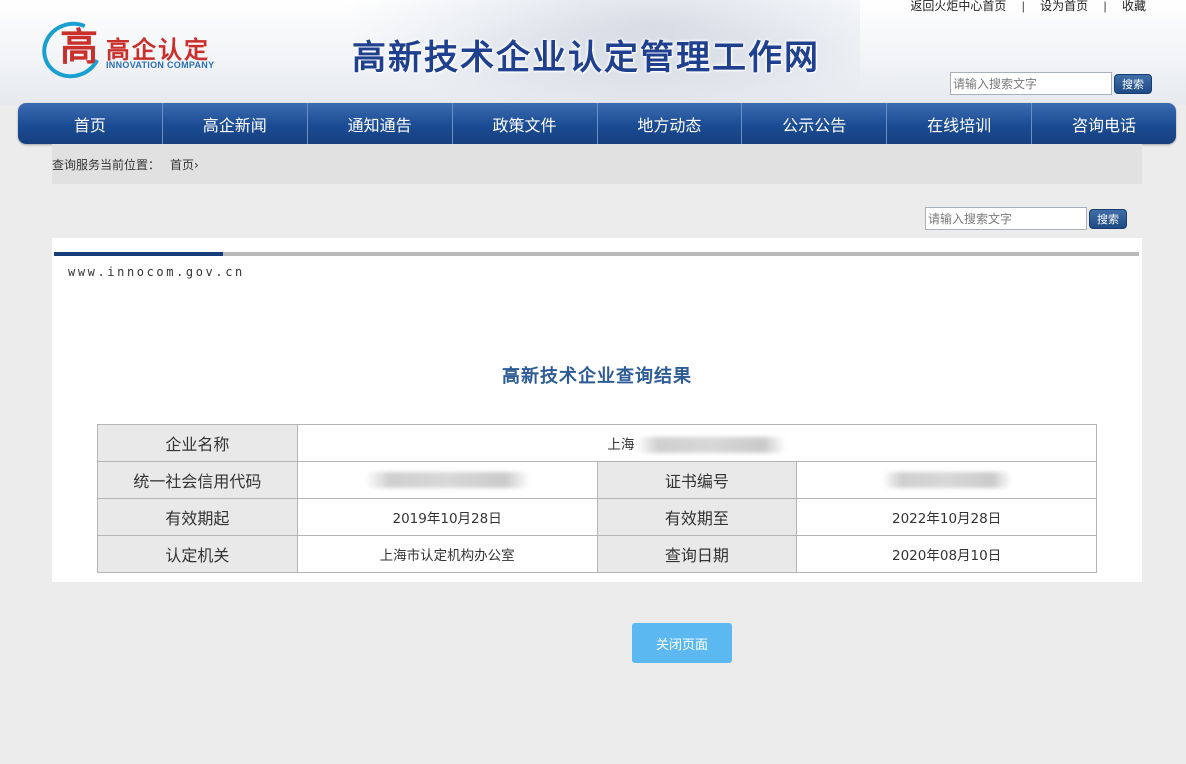 The image size is (1186, 764). Describe the element at coordinates (1104, 123) in the screenshot. I see `nav-item-hotline: 咨询电话` at that location.